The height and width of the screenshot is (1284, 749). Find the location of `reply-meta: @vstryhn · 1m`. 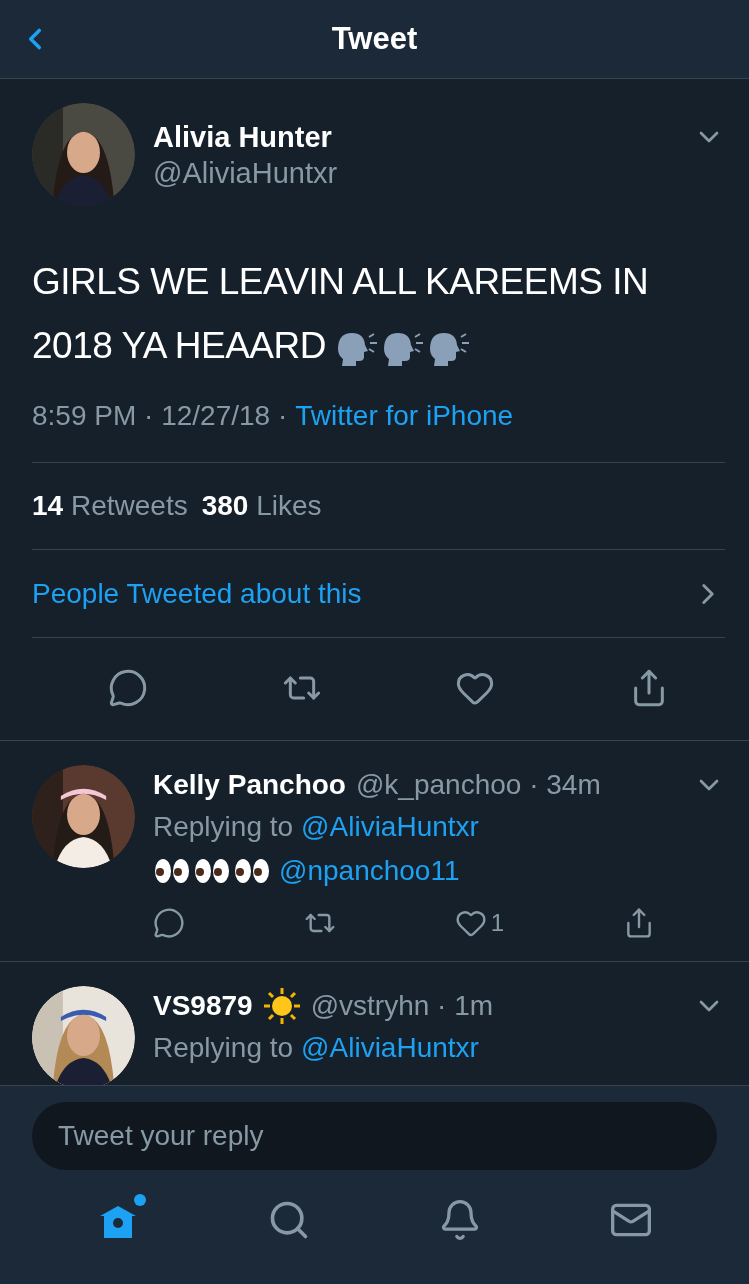

reply-meta: @vstryhn · 1m is located at coordinates (402, 1006).